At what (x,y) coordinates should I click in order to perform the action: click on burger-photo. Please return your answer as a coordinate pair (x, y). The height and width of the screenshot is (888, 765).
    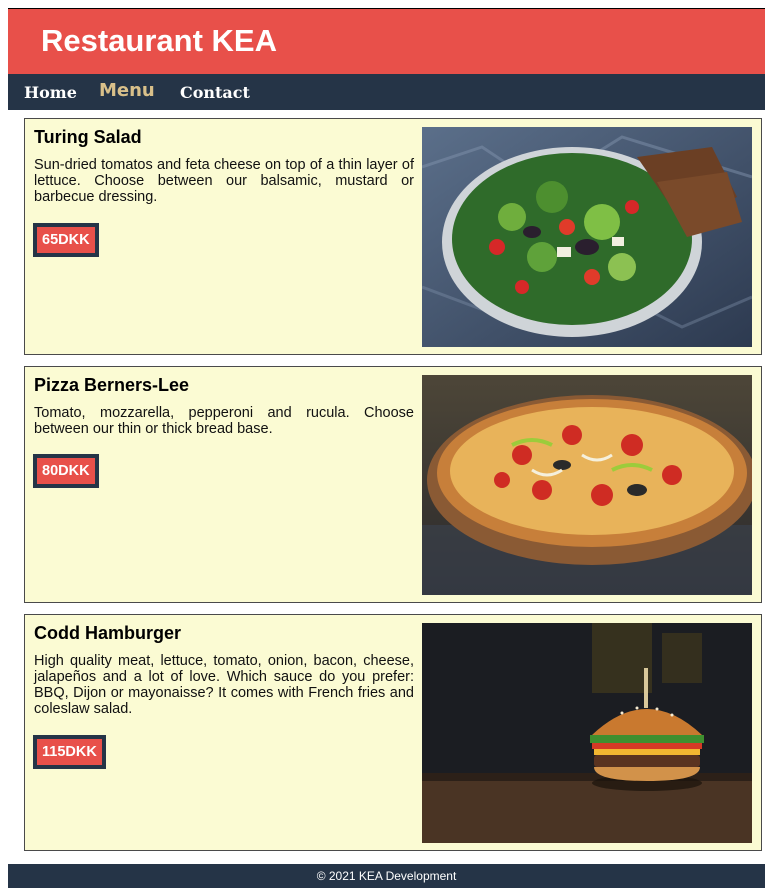
    Looking at the image, I should click on (587, 733).